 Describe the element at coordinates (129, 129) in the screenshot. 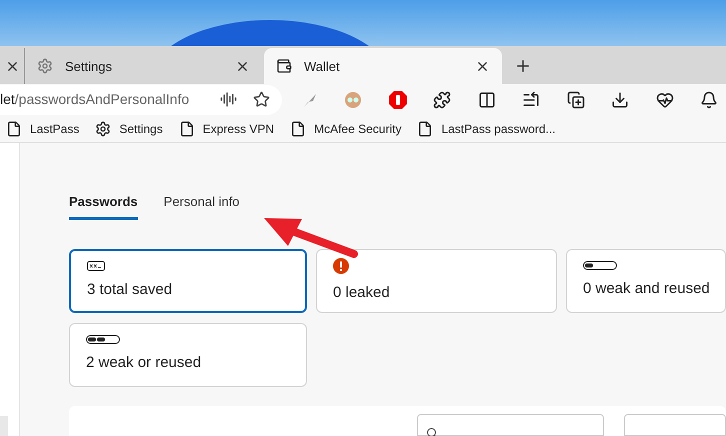

I see `bookmark: Settings` at that location.